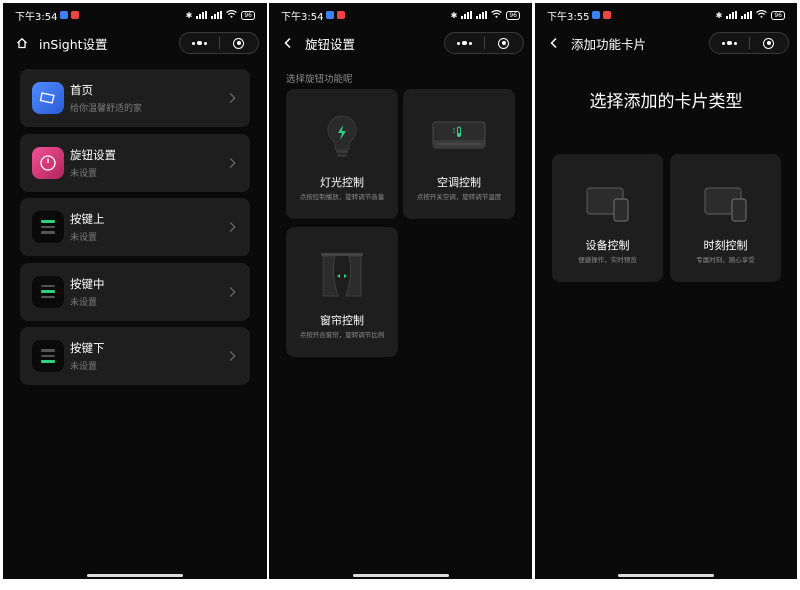  Describe the element at coordinates (459, 197) in the screenshot. I see `card-description: 点按开关空调，旋转调节温度` at that location.